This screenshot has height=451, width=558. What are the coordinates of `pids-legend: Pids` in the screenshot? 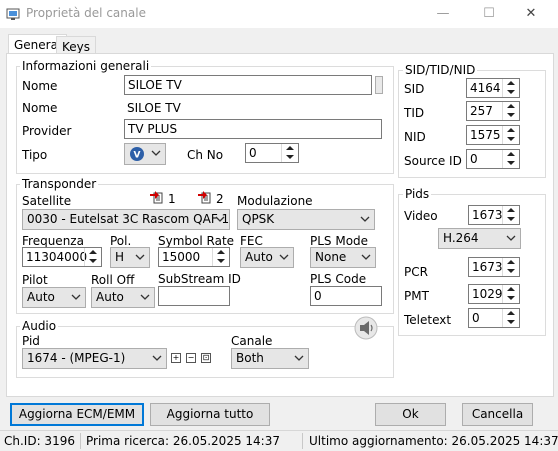 It's located at (417, 194).